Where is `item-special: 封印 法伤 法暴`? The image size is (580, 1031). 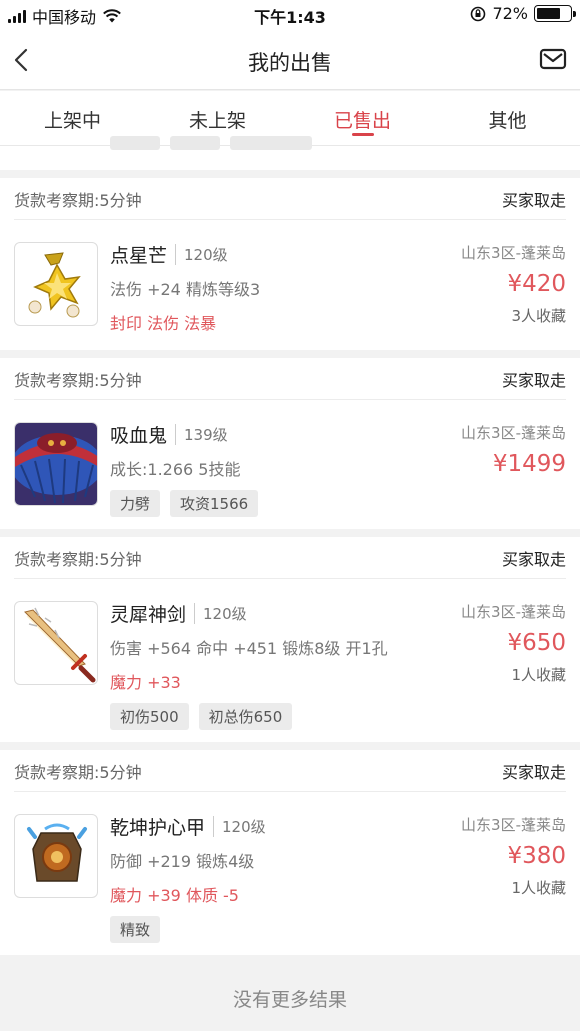
item-special: 封印 法伤 法暴 is located at coordinates (163, 323).